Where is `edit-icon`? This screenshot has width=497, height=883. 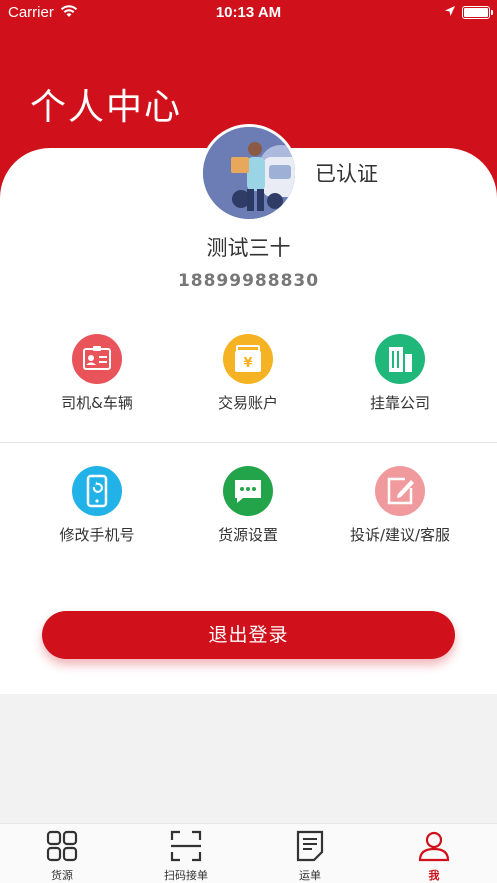
edit-icon is located at coordinates (400, 491).